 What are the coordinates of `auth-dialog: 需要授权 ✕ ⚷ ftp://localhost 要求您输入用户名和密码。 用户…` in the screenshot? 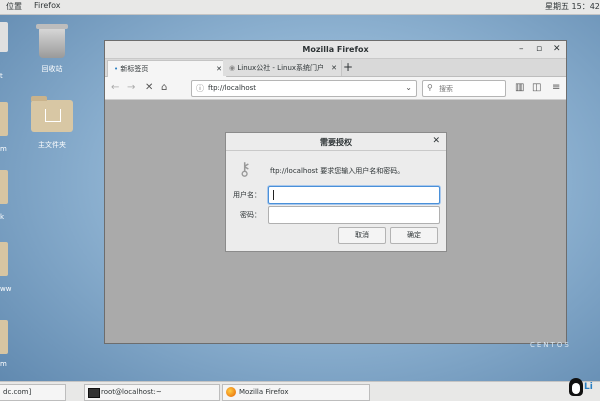 It's located at (336, 192).